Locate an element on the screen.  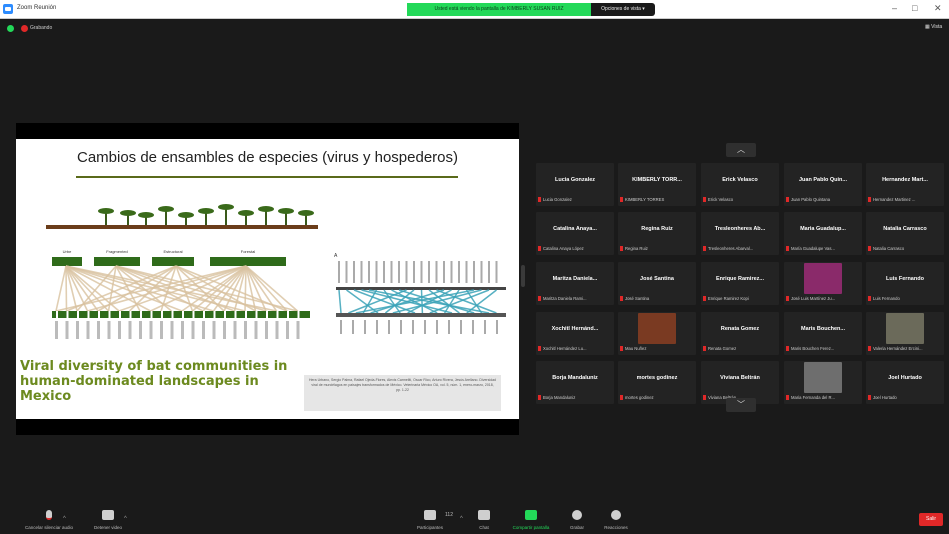
participant-tile: Renata Gomez Renata Gomez is located at coordinates (740, 333).